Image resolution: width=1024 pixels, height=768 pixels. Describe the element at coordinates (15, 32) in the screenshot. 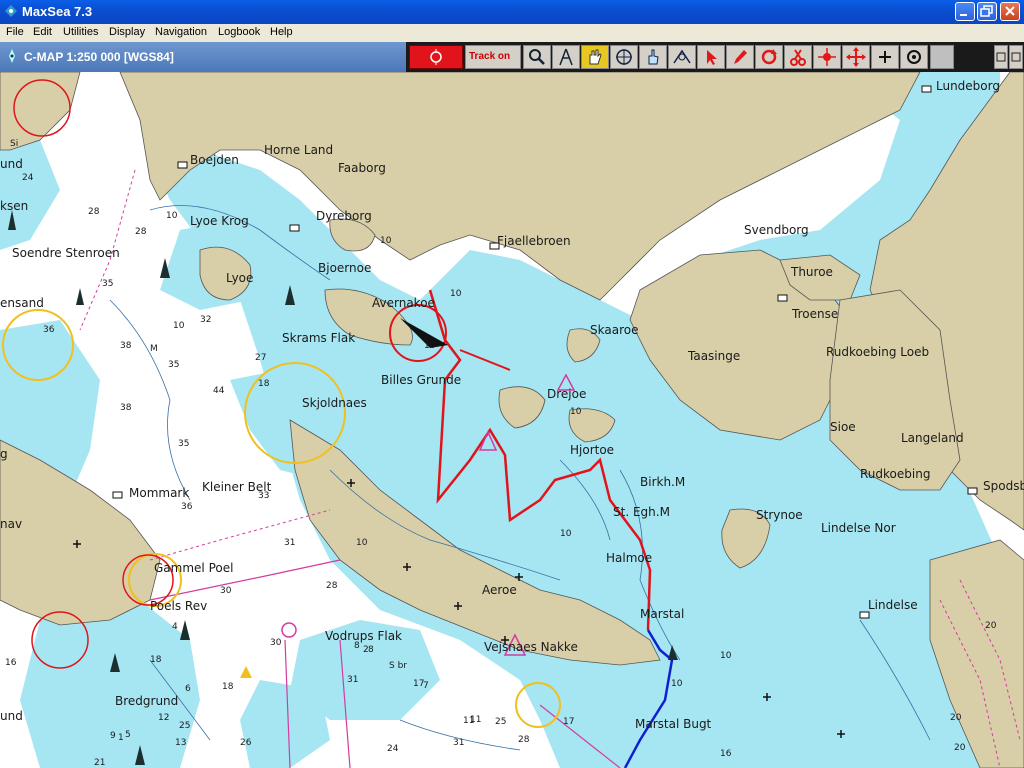

I see `menu-file: File` at that location.